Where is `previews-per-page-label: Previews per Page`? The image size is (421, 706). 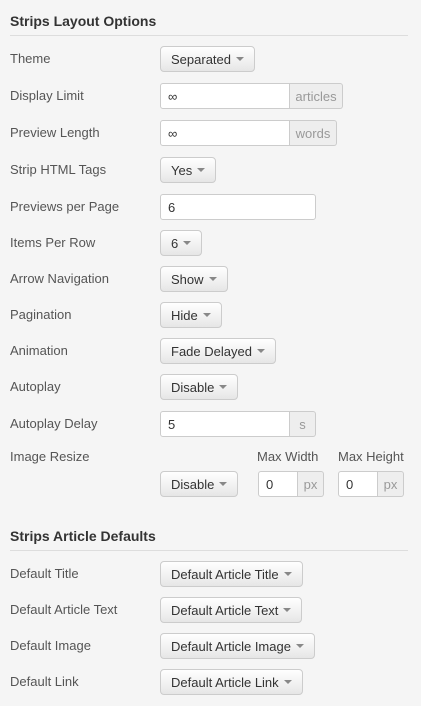
previews-per-page-label: Previews per Page is located at coordinates (65, 206).